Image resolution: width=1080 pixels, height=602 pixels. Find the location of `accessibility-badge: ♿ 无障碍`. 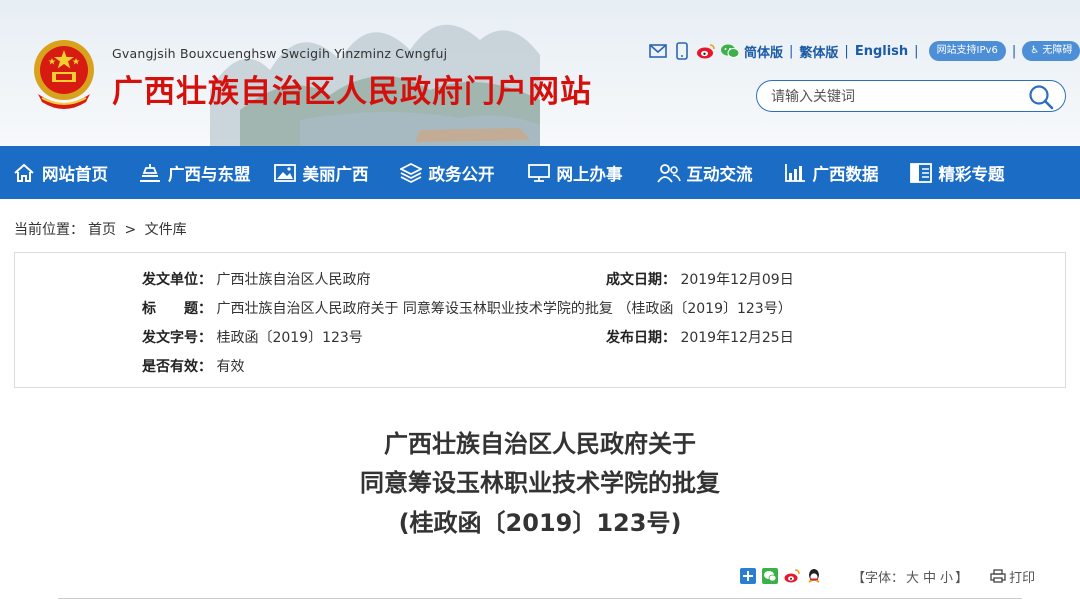

accessibility-badge: ♿ 无障碍 is located at coordinates (1051, 51).